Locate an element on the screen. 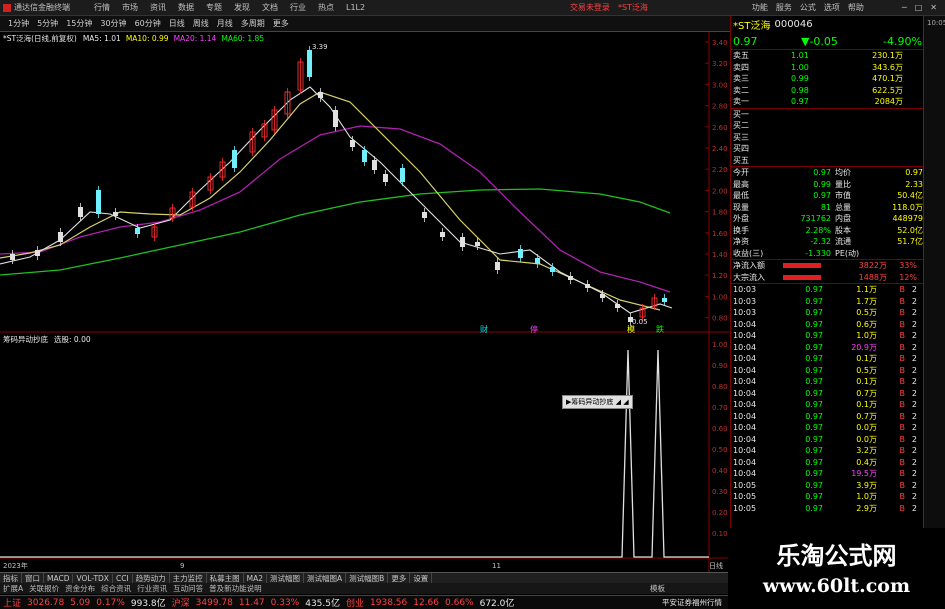 The height and width of the screenshot is (609, 945). login-status: 交易未登录 is located at coordinates (590, 7).